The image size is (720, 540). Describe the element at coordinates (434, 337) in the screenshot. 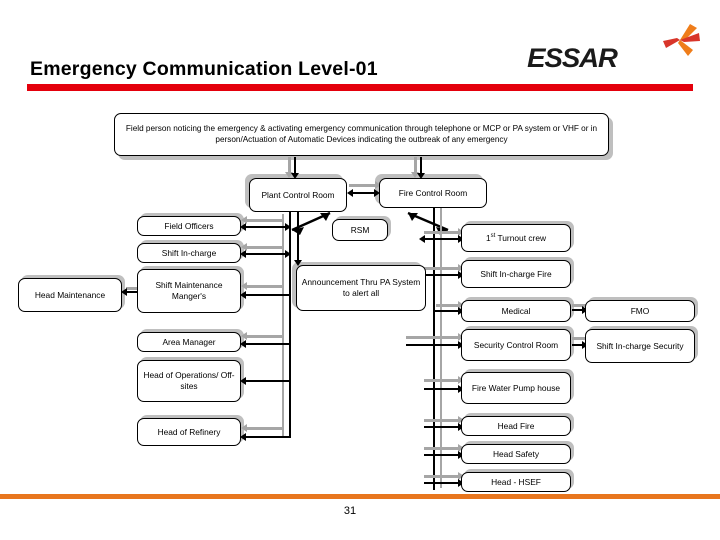

I see `connector-security-gray` at that location.